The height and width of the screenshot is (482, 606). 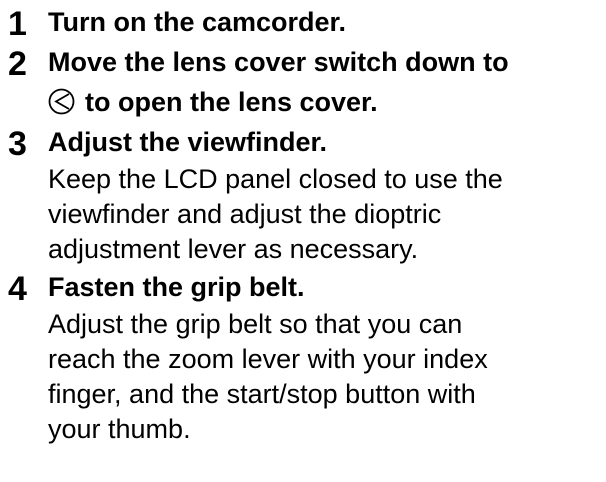 I want to click on step-number: 1, so click(x=17, y=24).